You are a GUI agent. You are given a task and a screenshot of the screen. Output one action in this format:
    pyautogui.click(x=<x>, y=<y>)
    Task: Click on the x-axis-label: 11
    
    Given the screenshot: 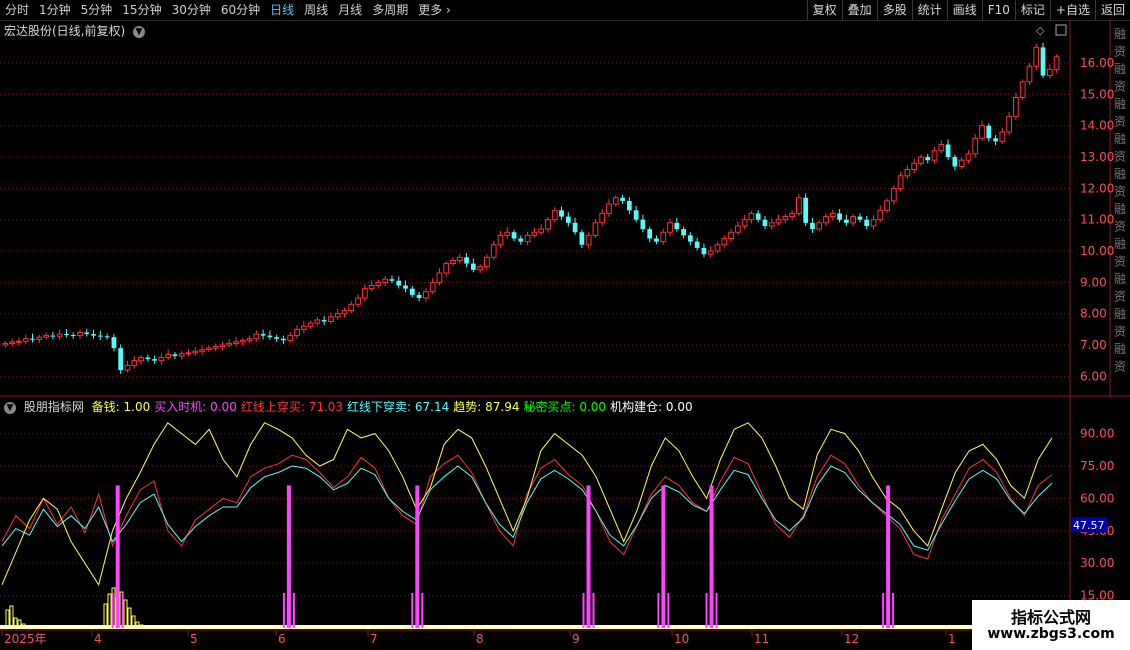 What is the action you would take?
    pyautogui.click(x=761, y=639)
    